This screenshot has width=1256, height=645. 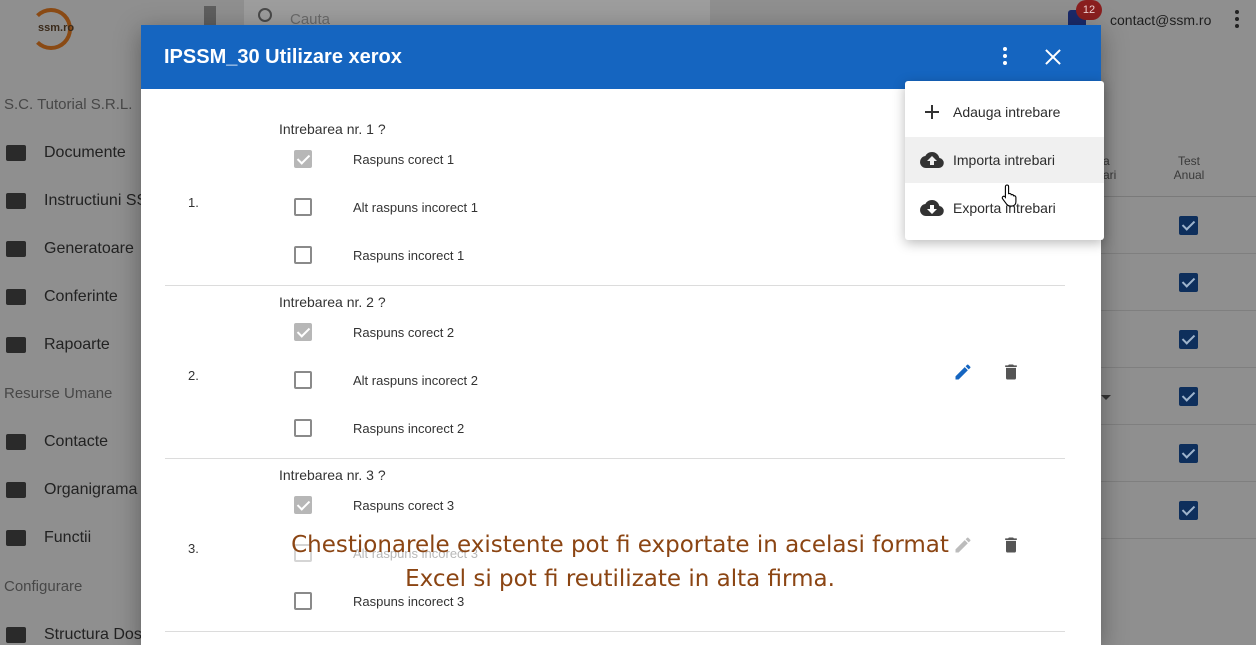 I want to click on column-header-partial: a ari, so click(x=1110, y=168).